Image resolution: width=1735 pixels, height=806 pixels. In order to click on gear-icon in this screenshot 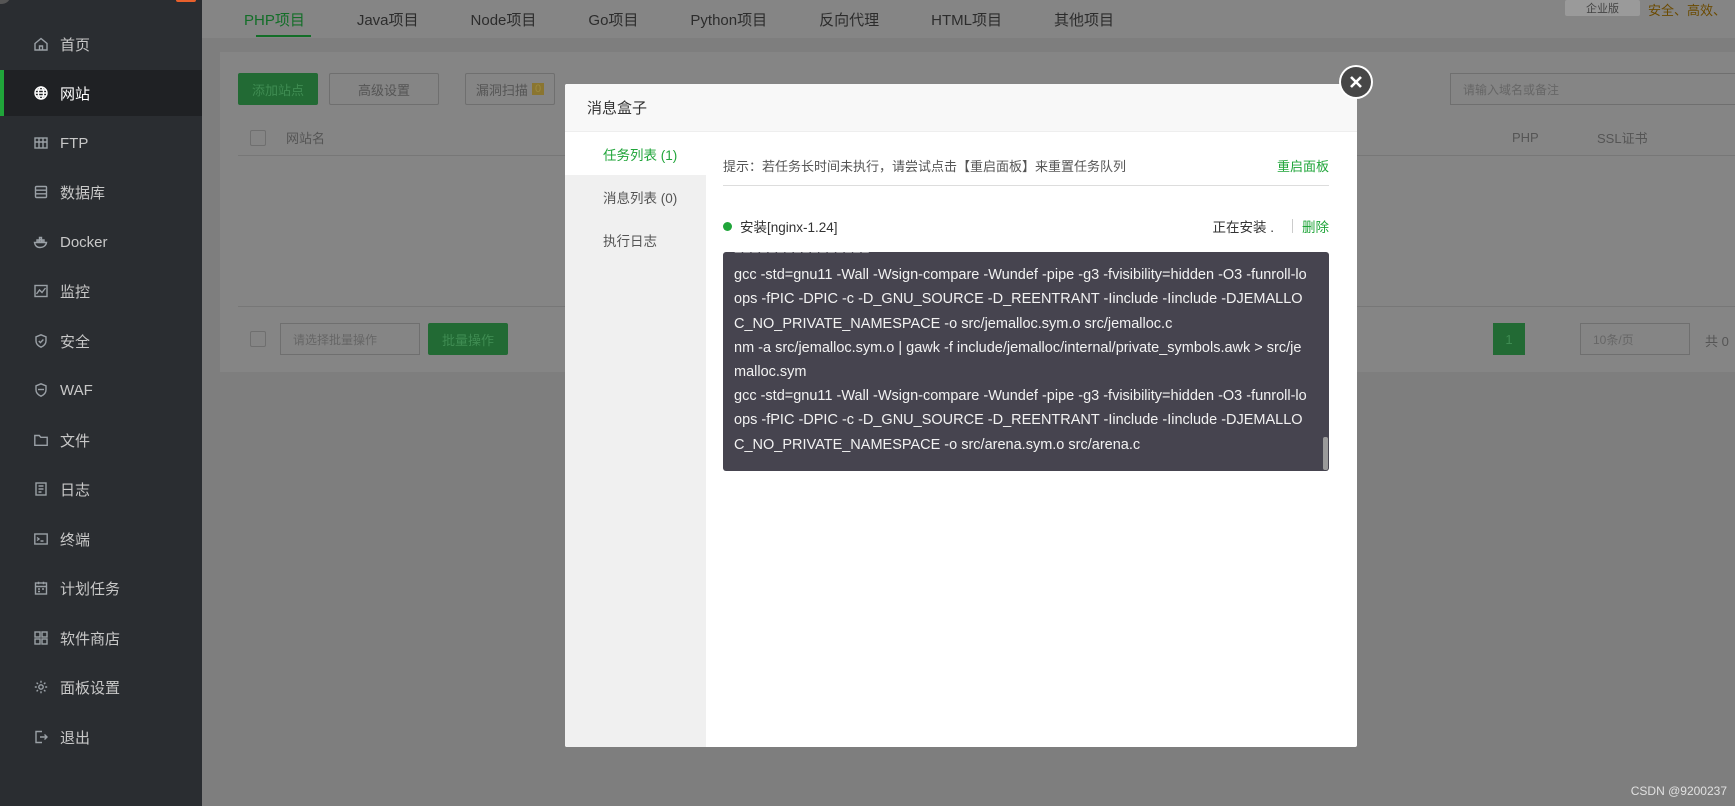, I will do `click(41, 687)`.